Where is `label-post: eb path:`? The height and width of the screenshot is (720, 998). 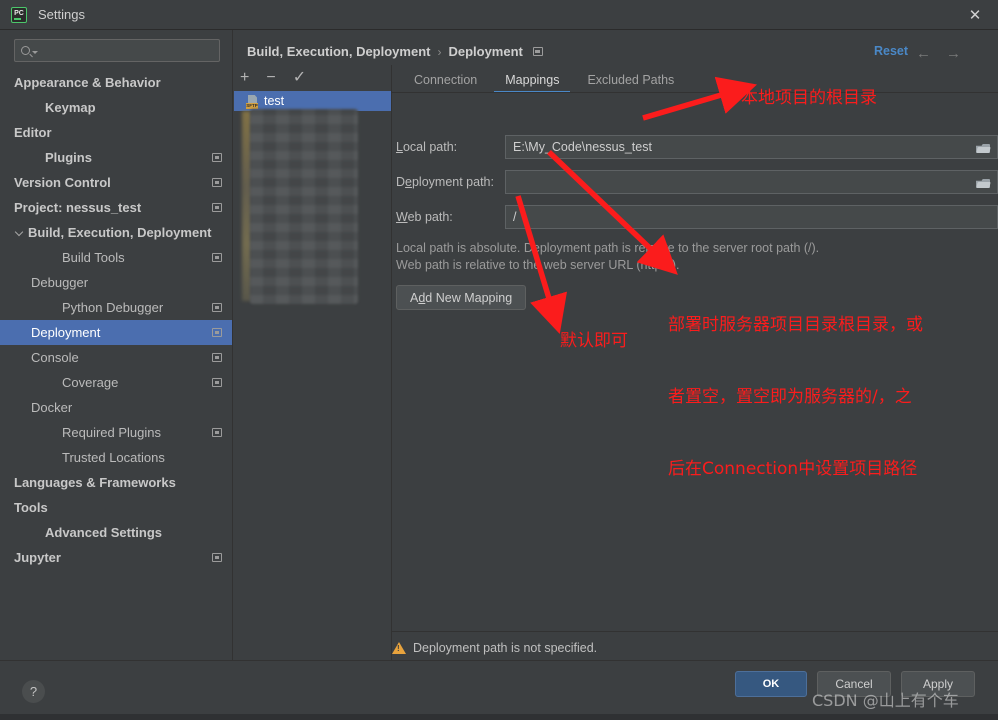
label-post: eb path: is located at coordinates (430, 217).